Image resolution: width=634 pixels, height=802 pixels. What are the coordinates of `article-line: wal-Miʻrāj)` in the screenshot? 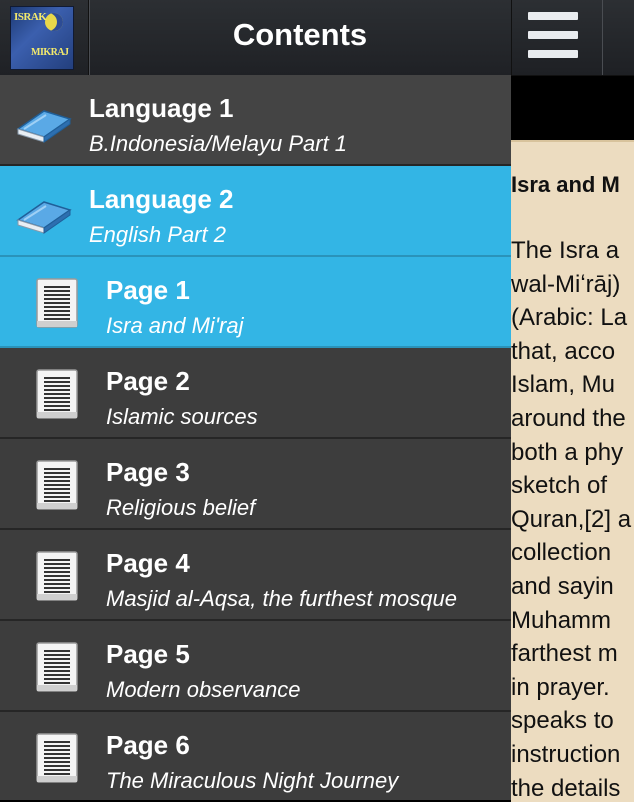 It's located at (572, 285).